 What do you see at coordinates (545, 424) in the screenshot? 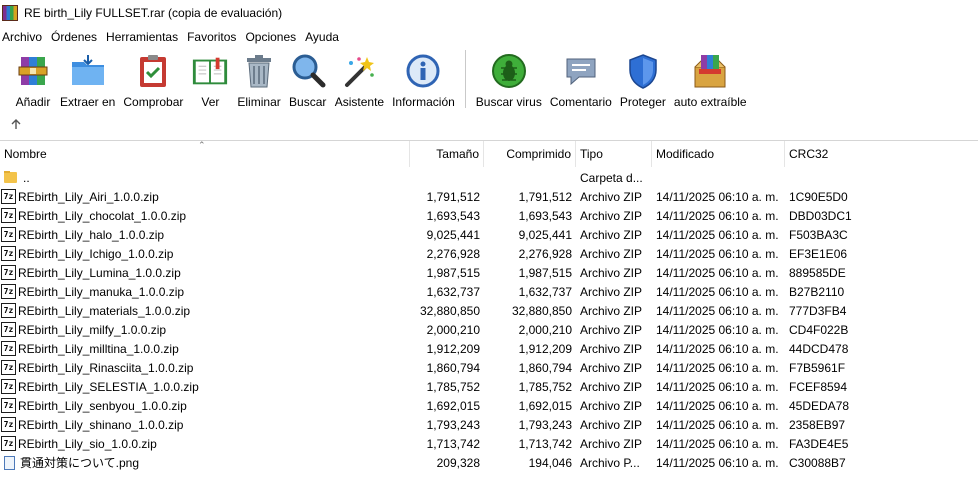
I see `file-packed-size: 1,793,243` at bounding box center [545, 424].